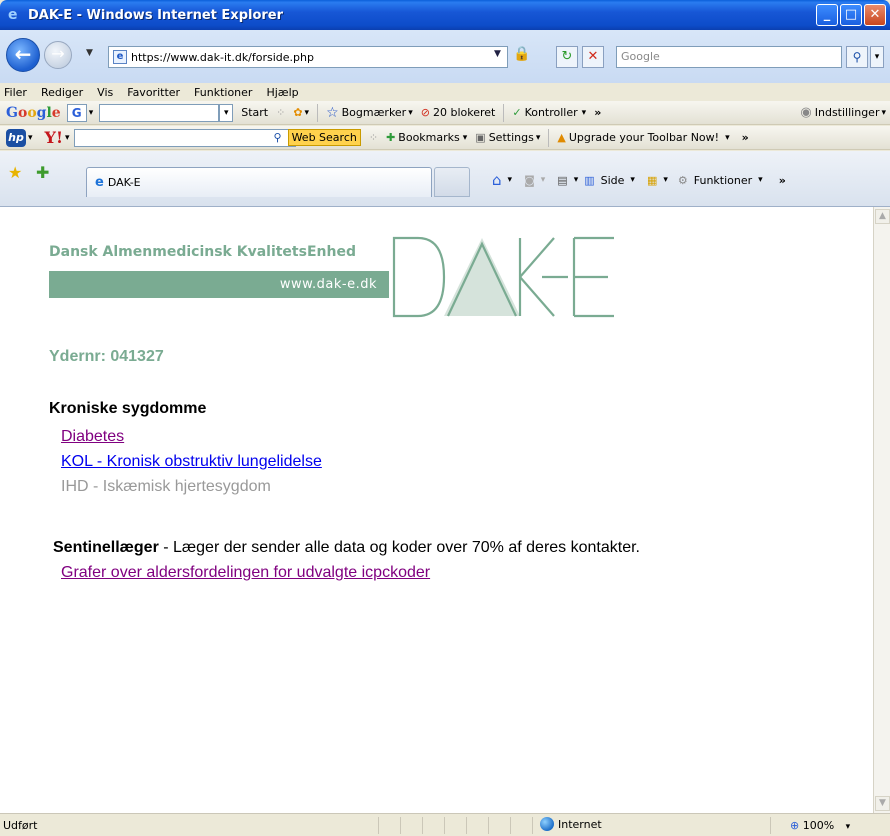 This screenshot has height=836, width=890. Describe the element at coordinates (23, 55) in the screenshot. I see `back-button: ←` at that location.